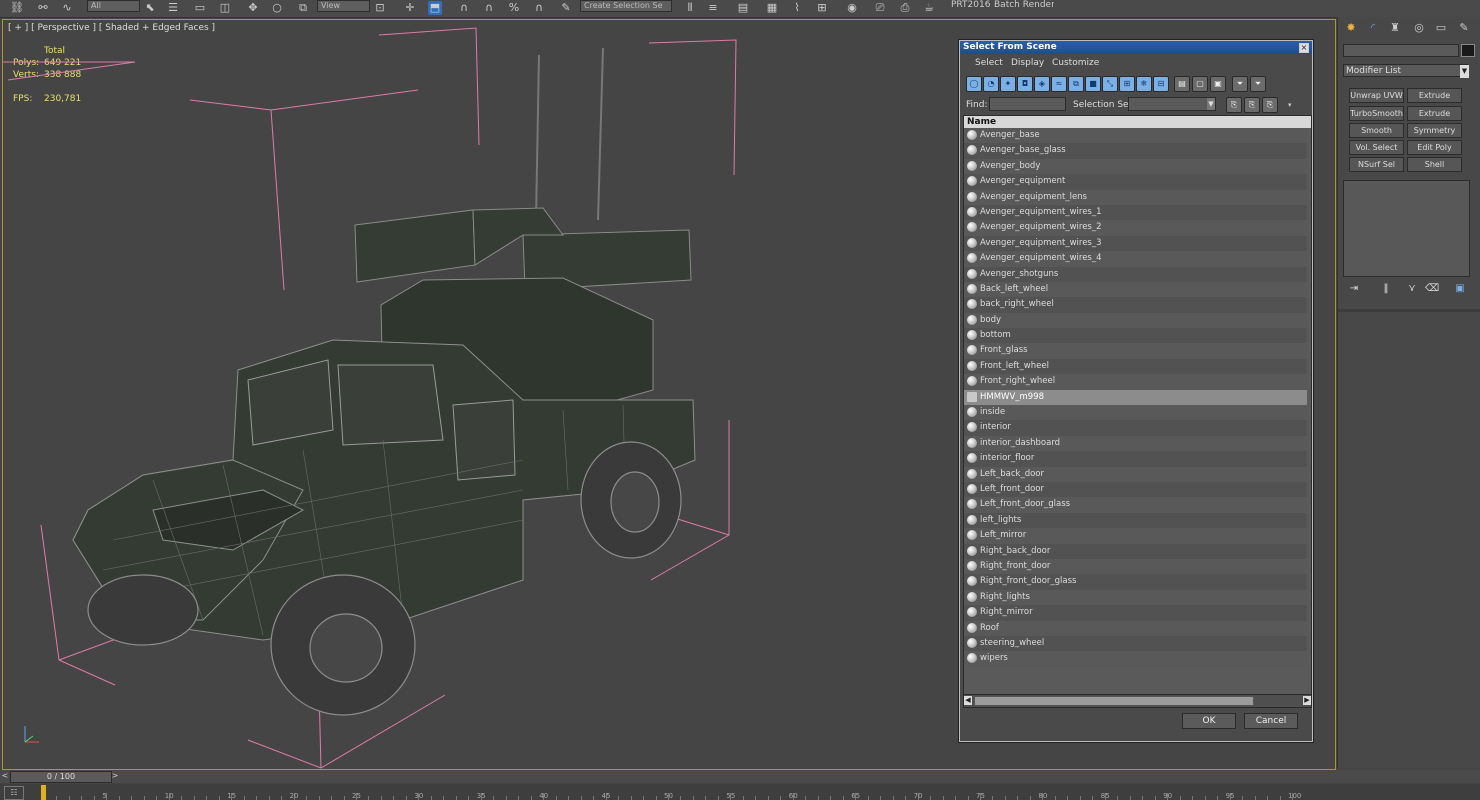 The width and height of the screenshot is (1480, 800). What do you see at coordinates (968, 700) in the screenshot?
I see `scroll-left-icon: ◀` at bounding box center [968, 700].